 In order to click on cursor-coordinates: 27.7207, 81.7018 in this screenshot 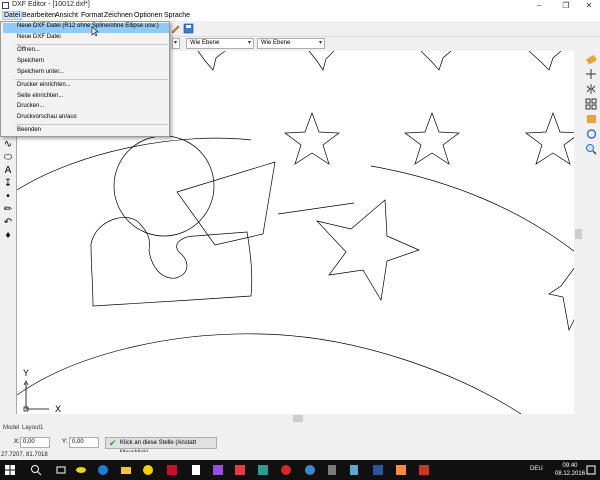, I will do `click(24, 455)`.